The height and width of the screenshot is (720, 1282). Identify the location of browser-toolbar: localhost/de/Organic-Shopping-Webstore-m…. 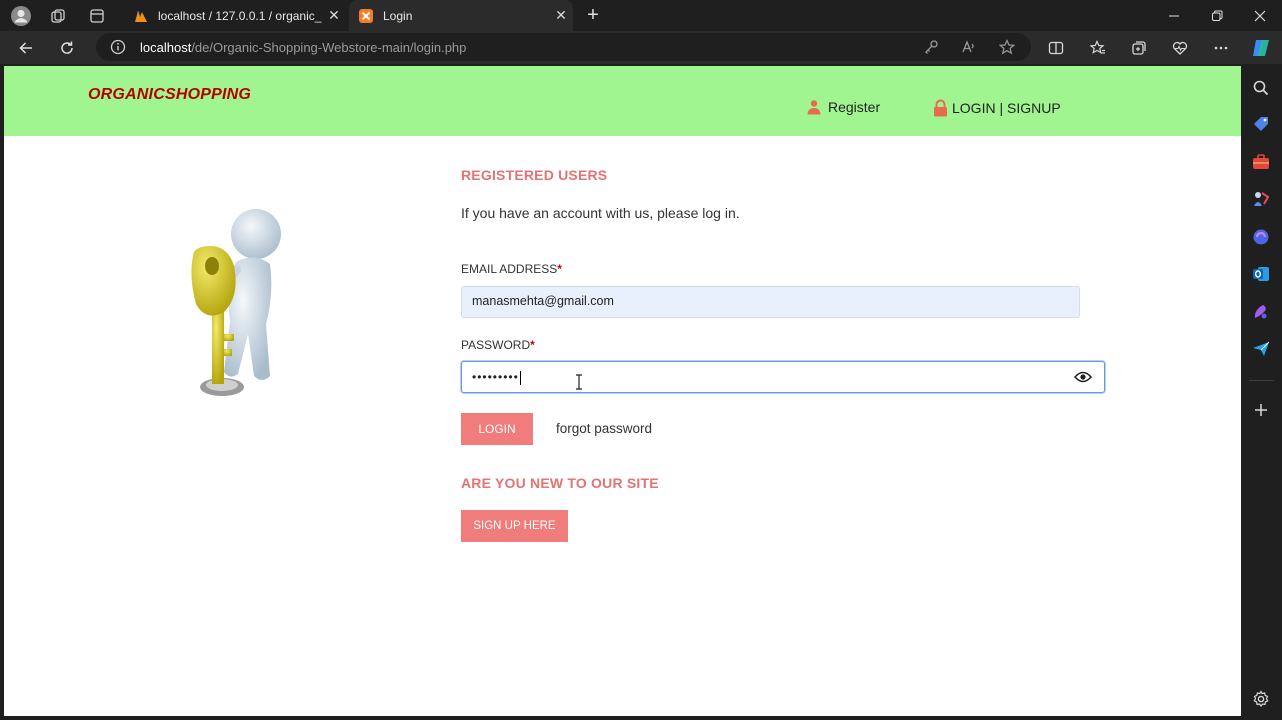
(641, 47).